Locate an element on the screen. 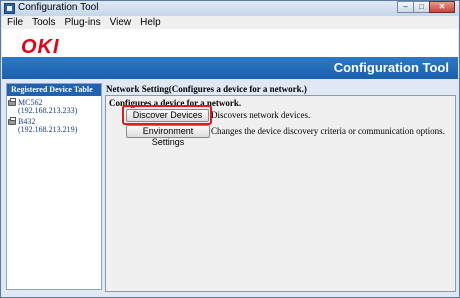 This screenshot has width=460, height=298. menu-view: View is located at coordinates (120, 22).